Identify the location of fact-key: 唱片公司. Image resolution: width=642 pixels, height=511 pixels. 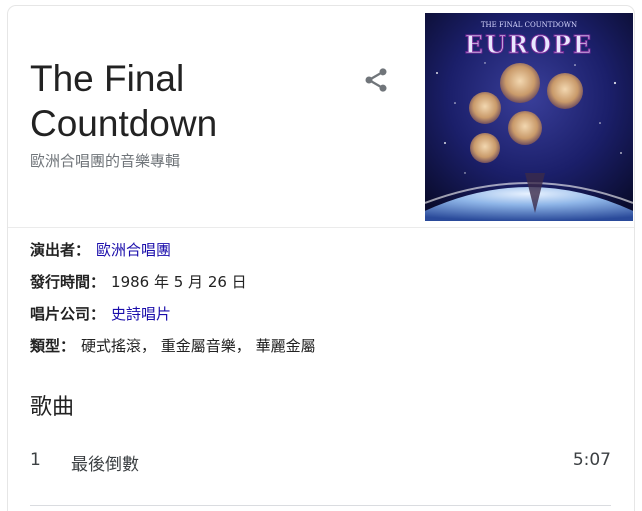
(60, 314).